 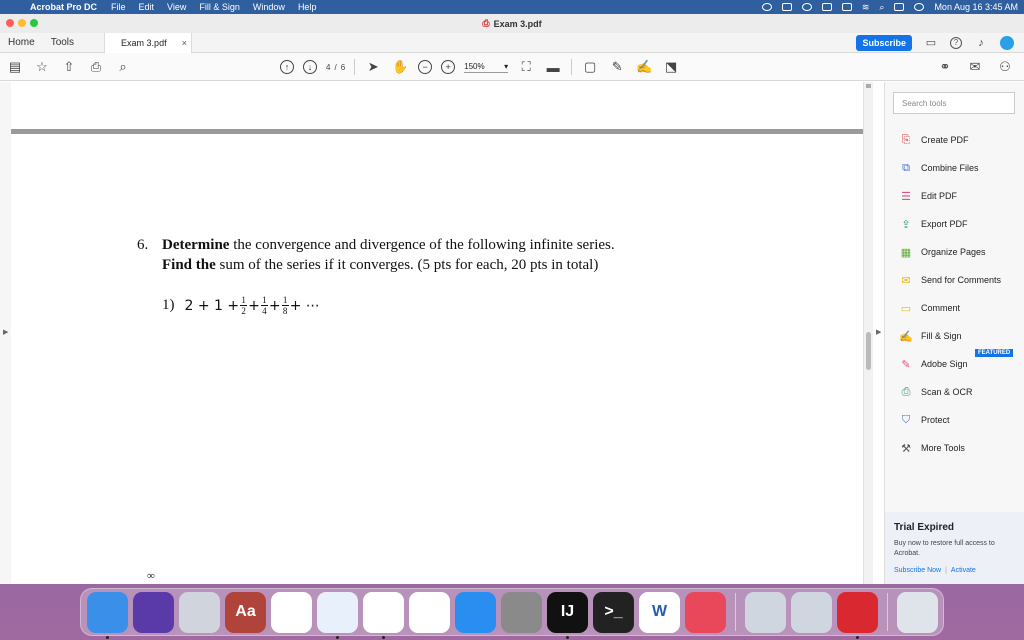 I want to click on control-center-icon, so click(x=899, y=7).